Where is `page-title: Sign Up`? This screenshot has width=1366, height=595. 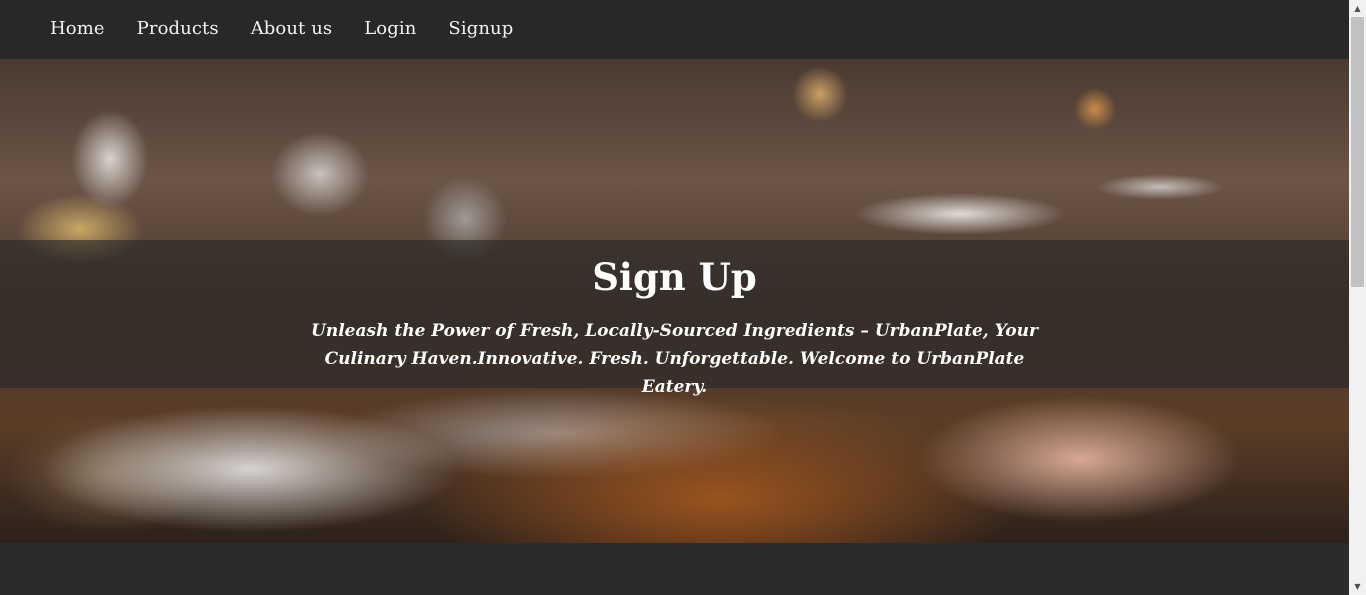 page-title: Sign Up is located at coordinates (674, 277).